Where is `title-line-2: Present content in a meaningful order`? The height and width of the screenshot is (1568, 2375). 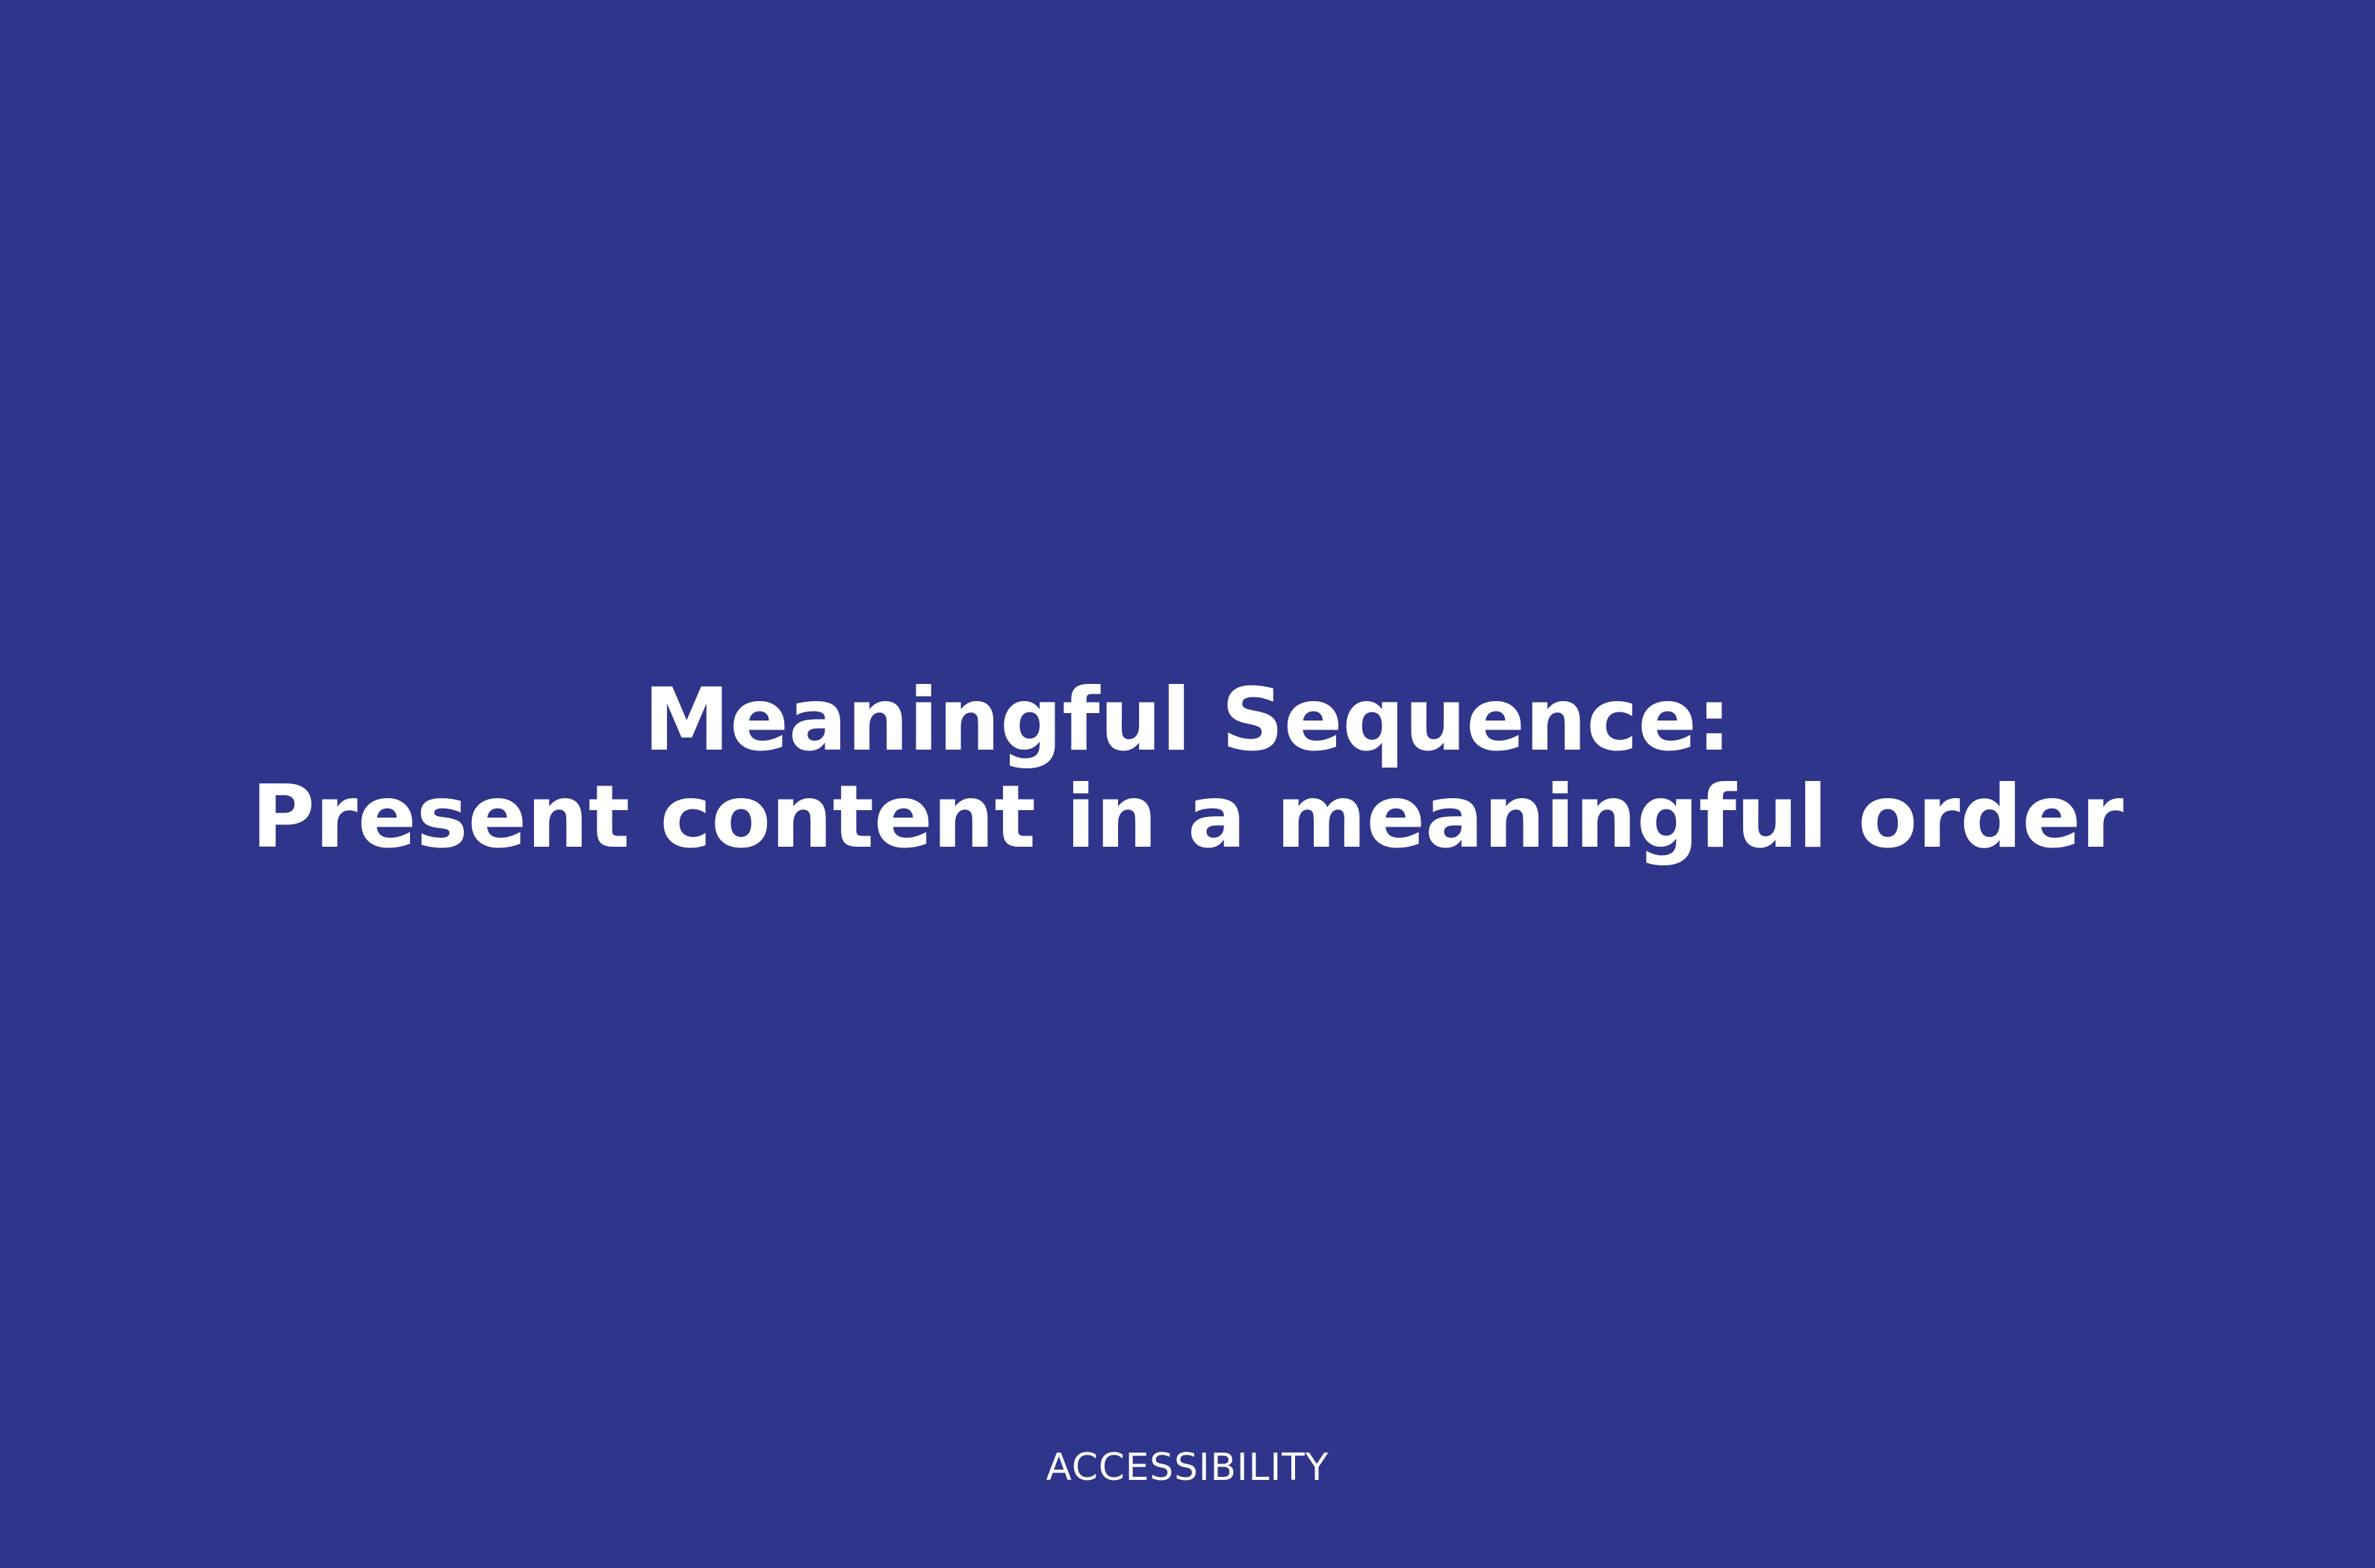
title-line-2: Present content in a meaningful order is located at coordinates (1187, 817).